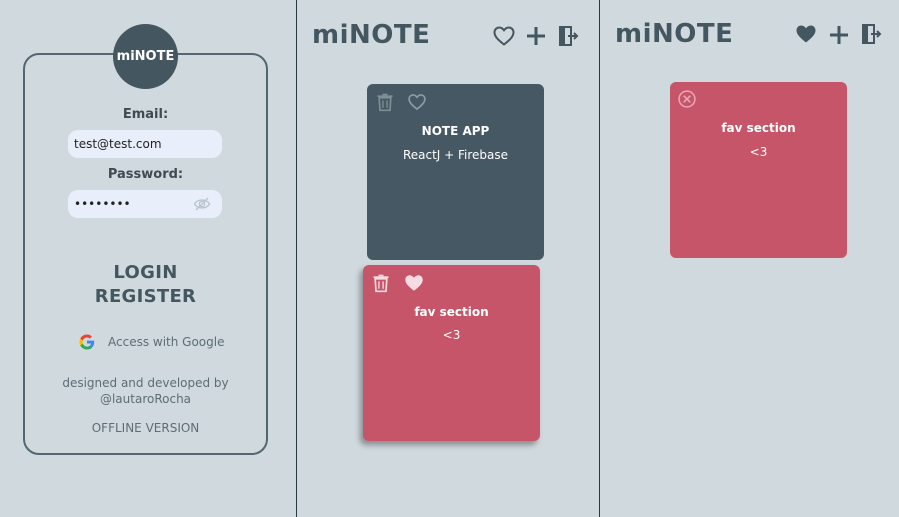 This screenshot has height=517, width=899. What do you see at coordinates (87, 342) in the screenshot?
I see `google-icon` at bounding box center [87, 342].